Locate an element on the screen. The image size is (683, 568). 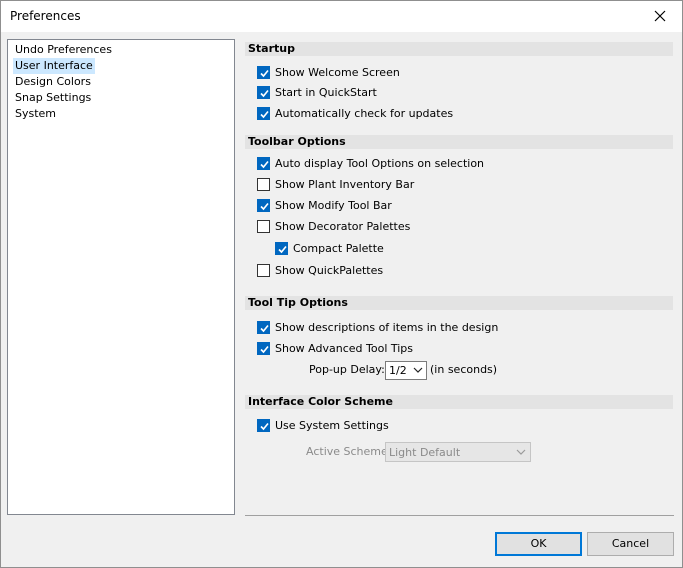
cancel-button: Cancel is located at coordinates (630, 544).